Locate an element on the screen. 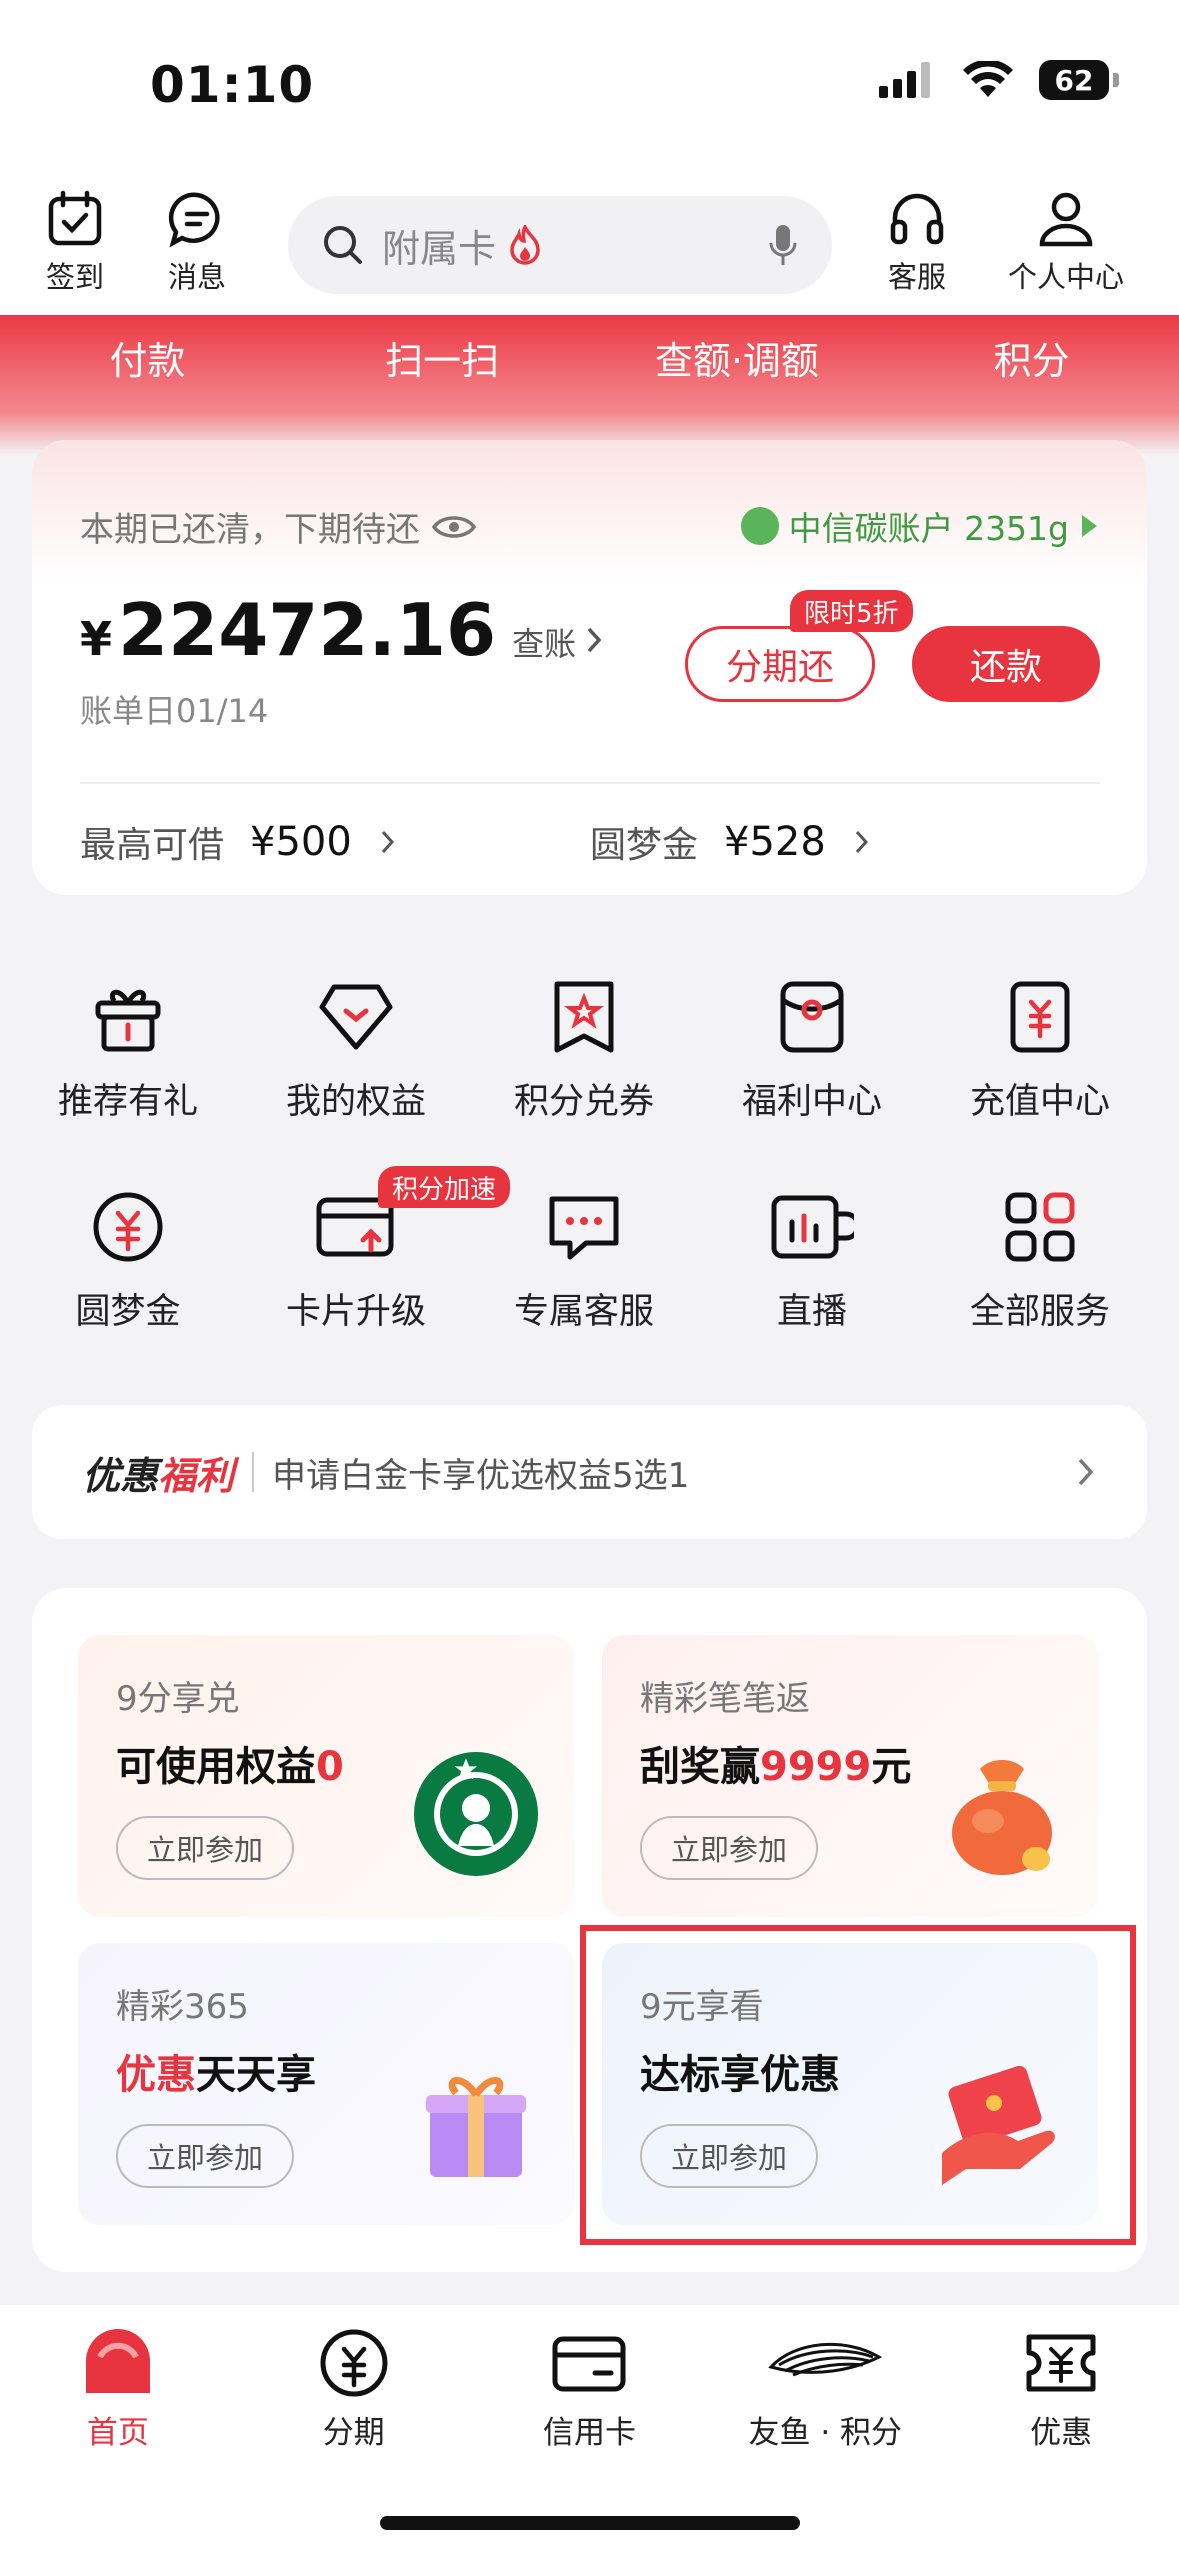 This screenshot has width=1179, height=2556. installment-repay-button: 分期还 is located at coordinates (780, 664).